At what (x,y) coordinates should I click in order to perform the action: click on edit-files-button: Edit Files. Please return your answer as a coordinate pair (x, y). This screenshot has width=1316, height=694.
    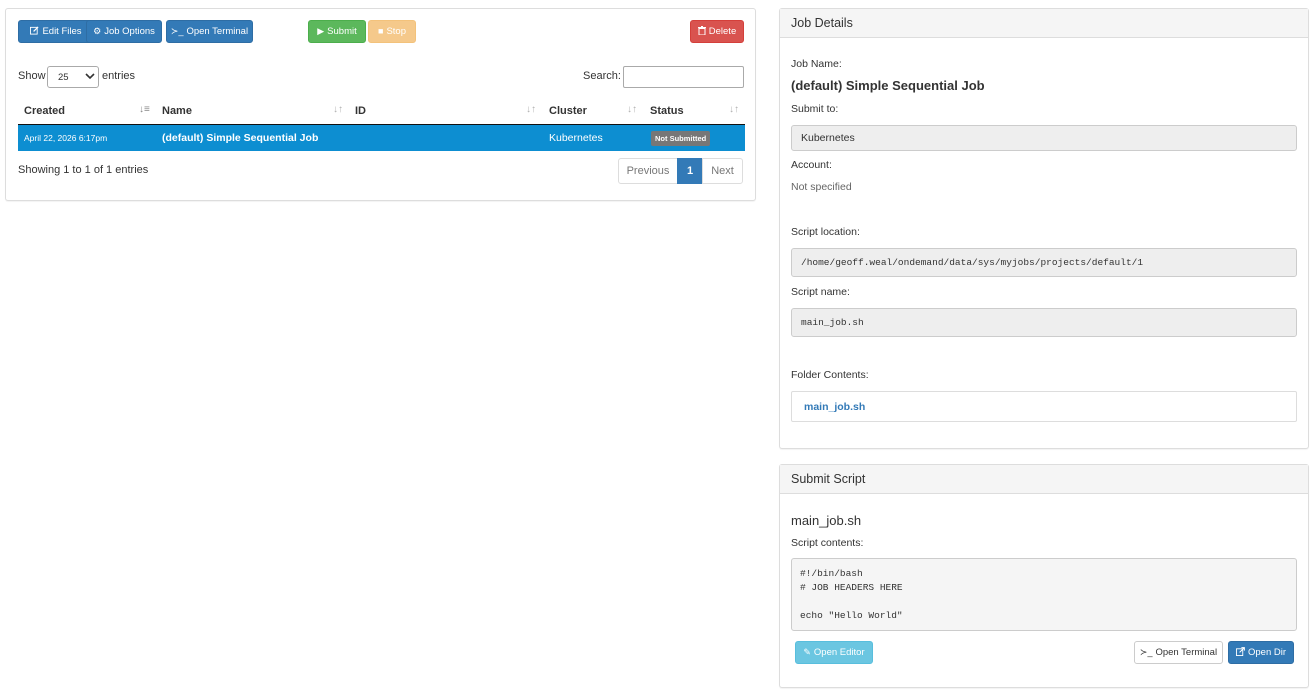
    Looking at the image, I should click on (56, 31).